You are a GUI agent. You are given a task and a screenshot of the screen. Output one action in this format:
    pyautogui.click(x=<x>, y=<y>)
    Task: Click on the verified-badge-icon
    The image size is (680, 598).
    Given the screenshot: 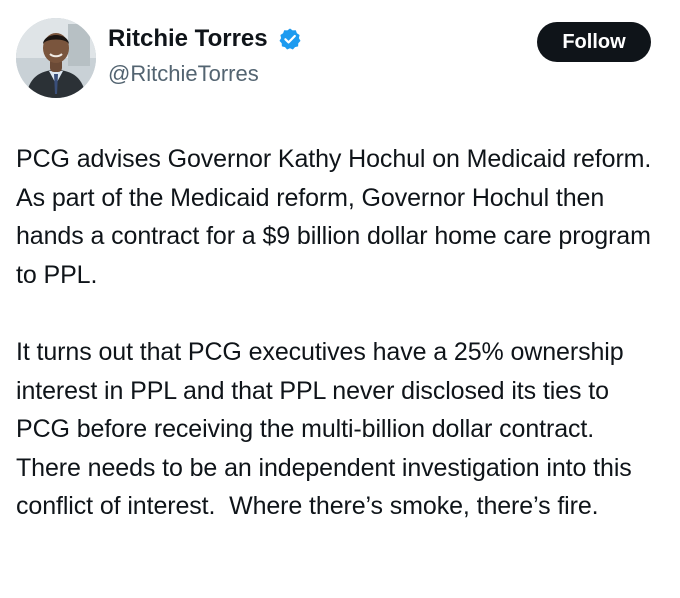 What is the action you would take?
    pyautogui.click(x=290, y=39)
    